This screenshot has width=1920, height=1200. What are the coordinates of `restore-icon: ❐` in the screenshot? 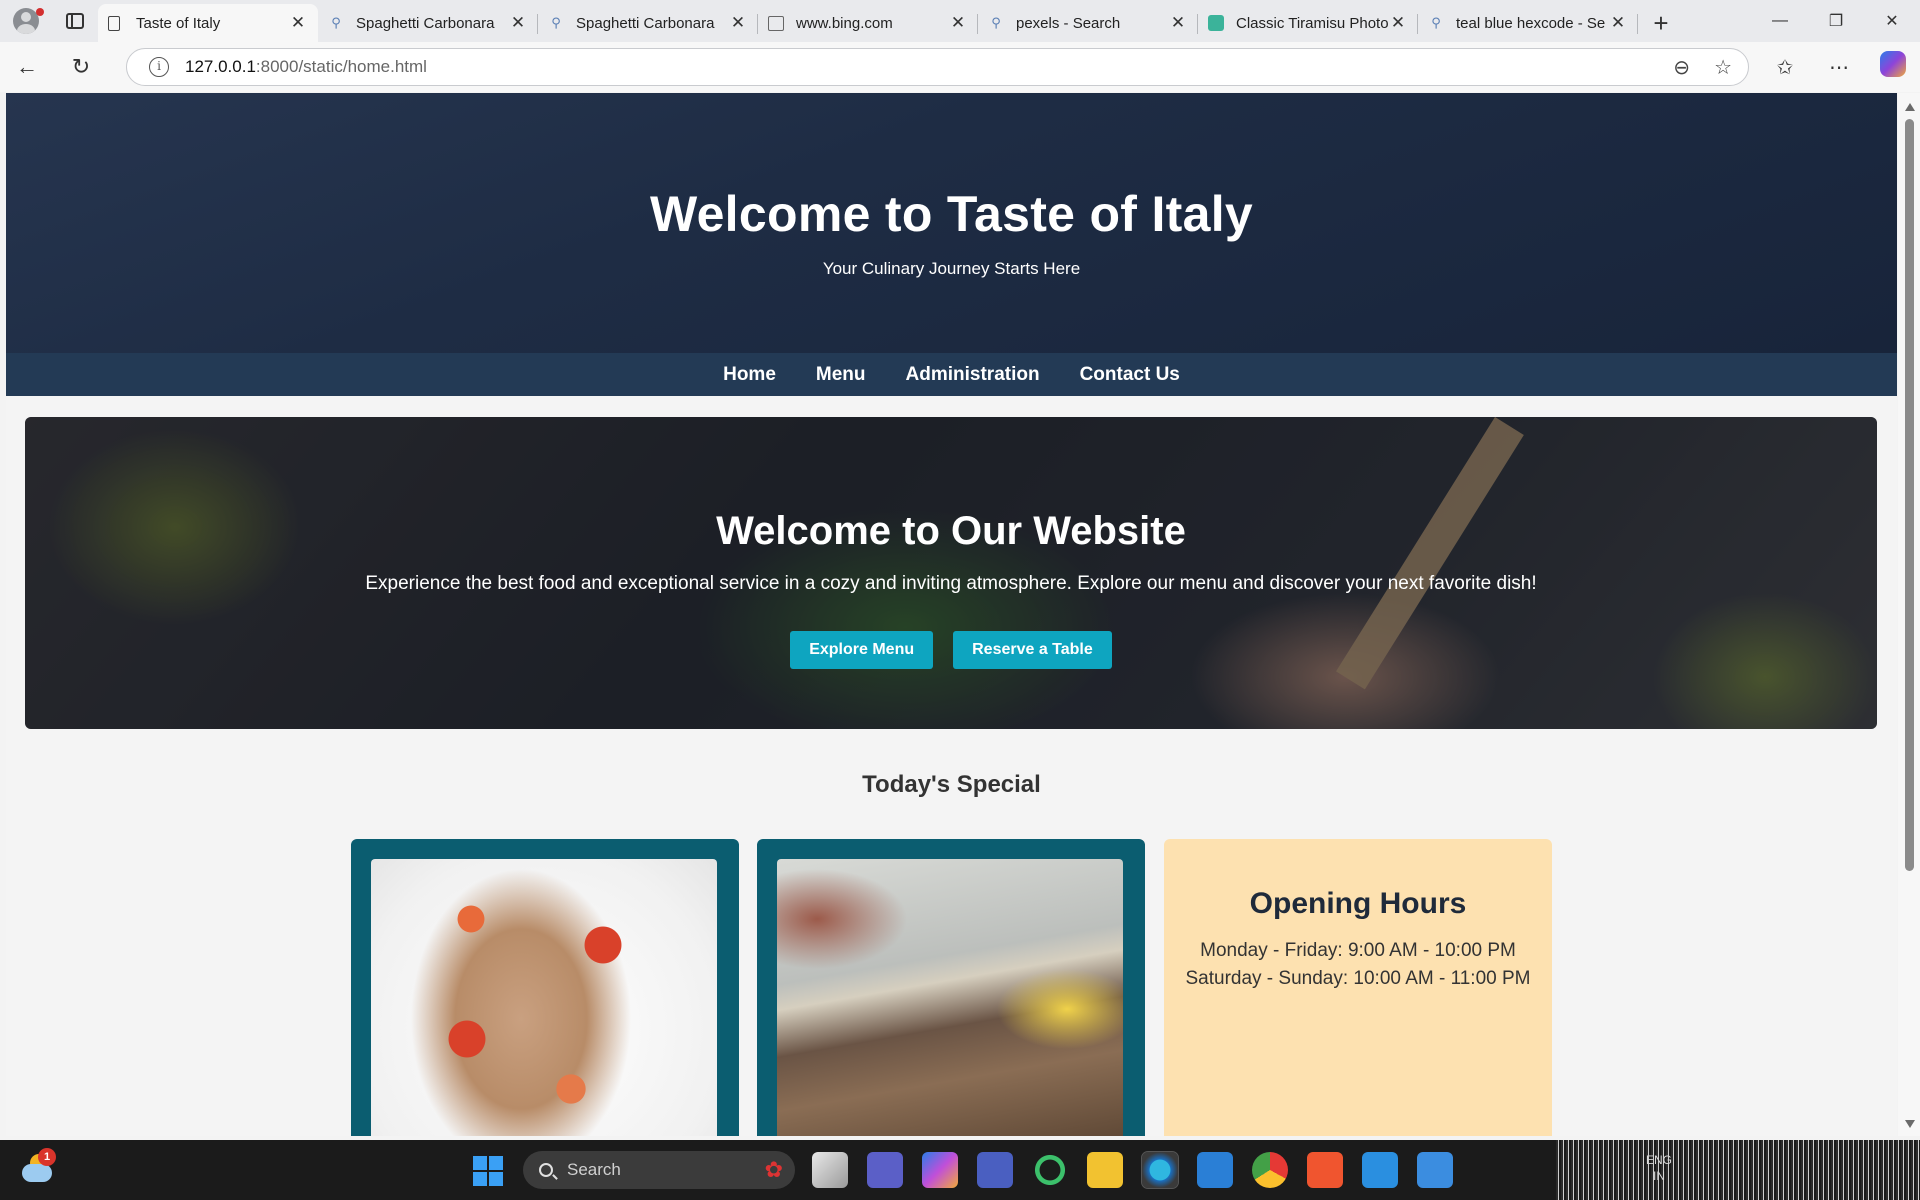 It's located at (1836, 21).